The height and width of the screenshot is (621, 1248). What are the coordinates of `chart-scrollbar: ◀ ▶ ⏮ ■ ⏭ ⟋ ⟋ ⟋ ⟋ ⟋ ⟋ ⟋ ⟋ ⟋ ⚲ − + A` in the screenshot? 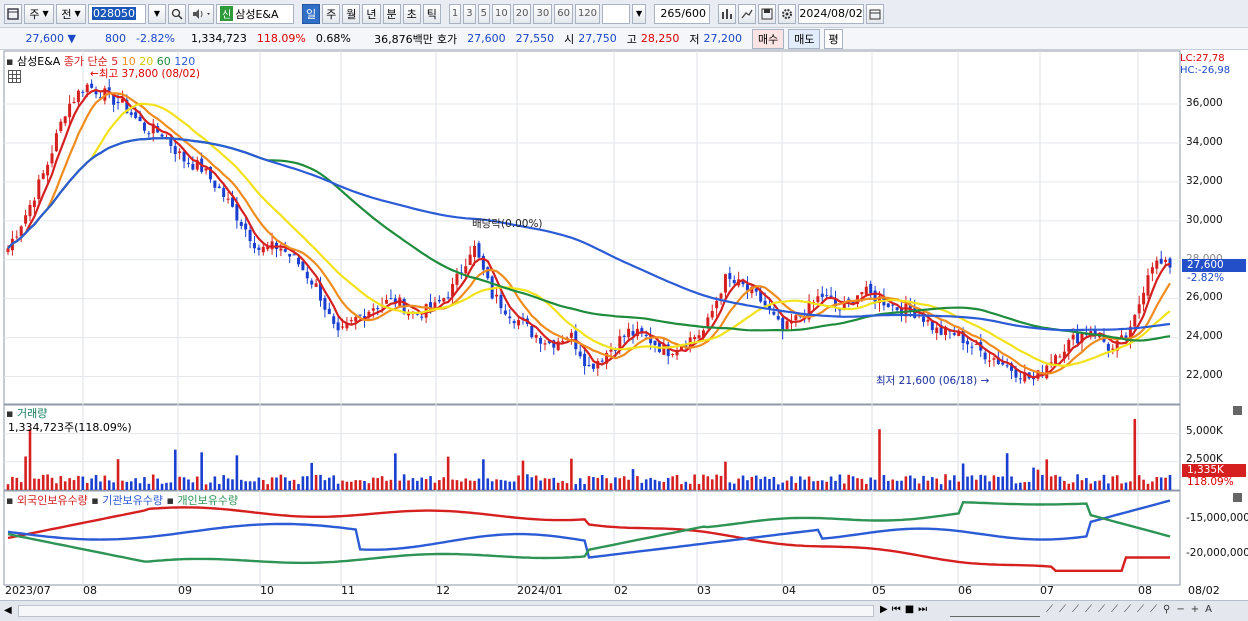 It's located at (624, 610).